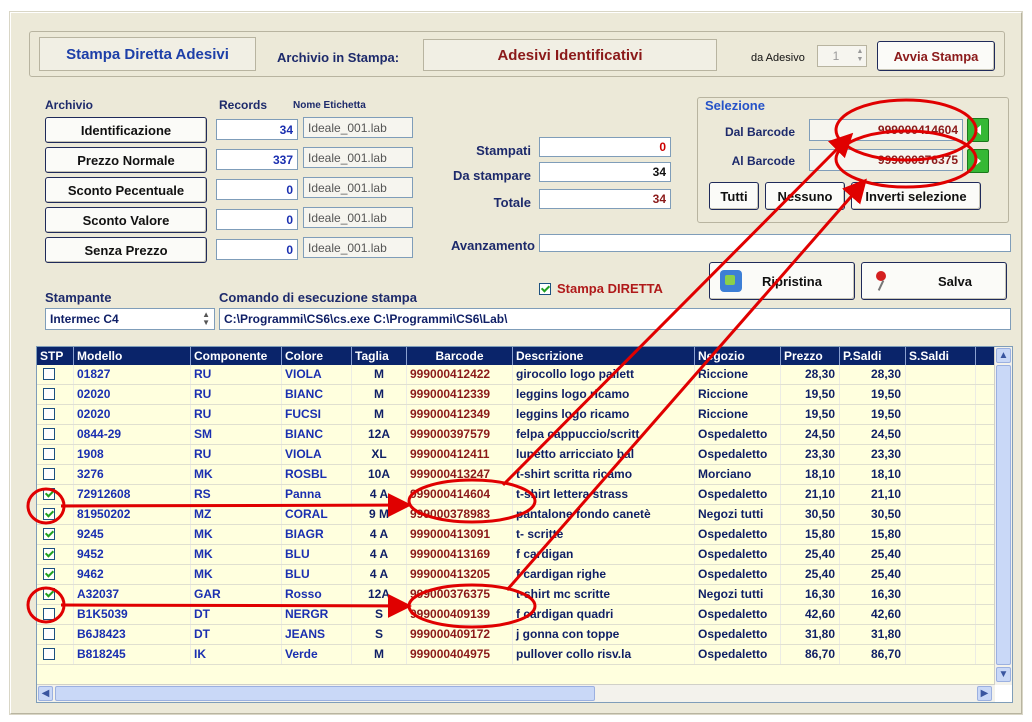 Image resolution: width=1032 pixels, height=722 pixels. I want to click on spinner-arrows-icon: ▲ ▼, so click(860, 56).